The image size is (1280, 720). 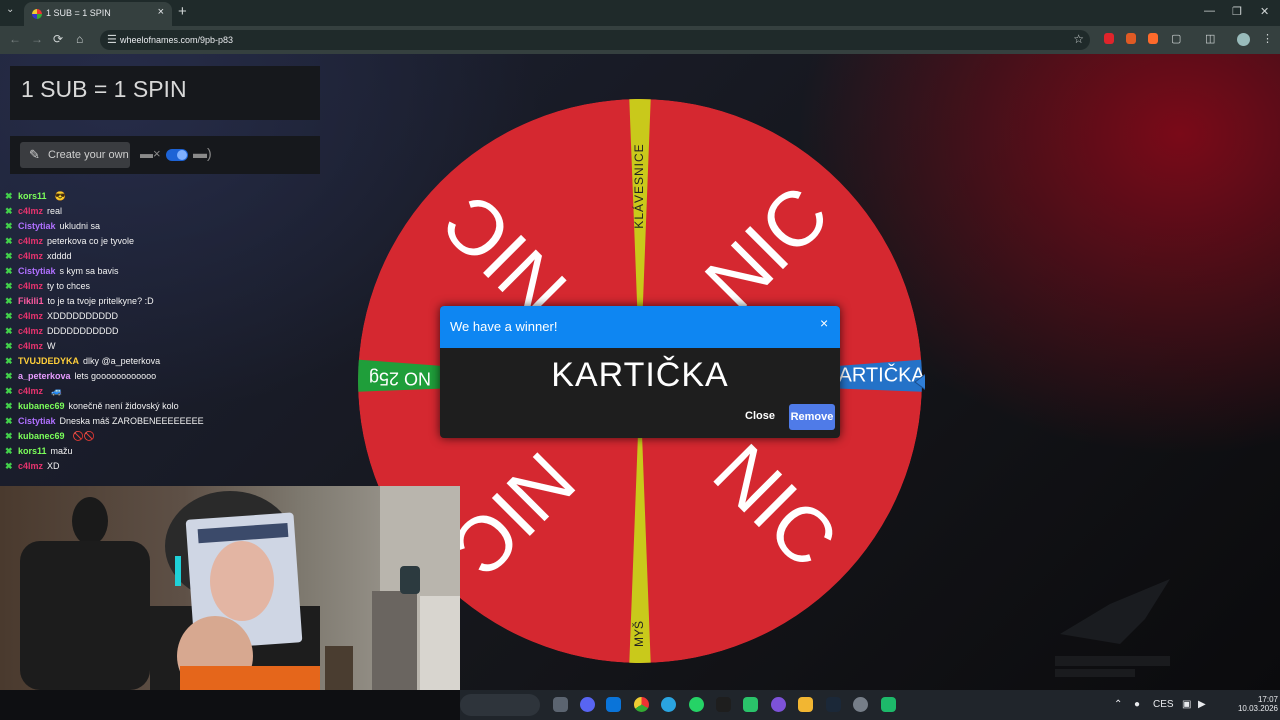 I want to click on chrome-icon, so click(x=641, y=704).